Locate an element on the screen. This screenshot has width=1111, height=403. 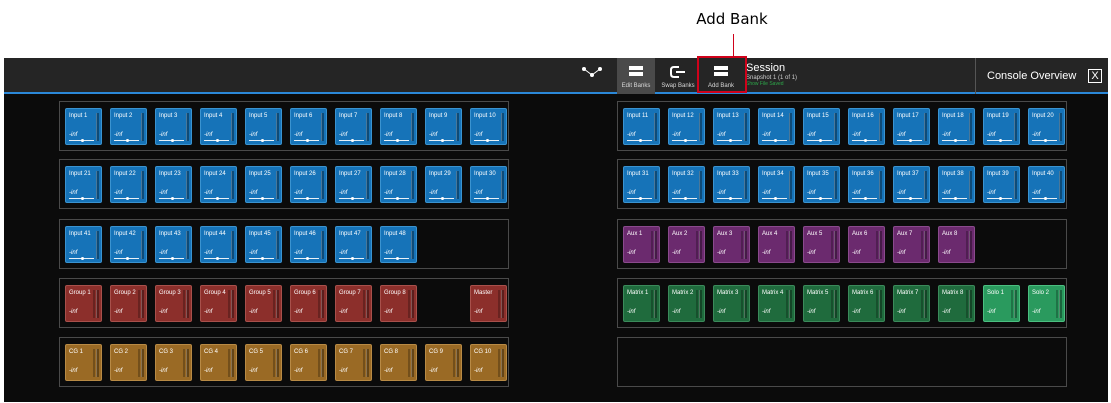
channel-strip-input: Input 47 -inf is located at coordinates (353, 244).